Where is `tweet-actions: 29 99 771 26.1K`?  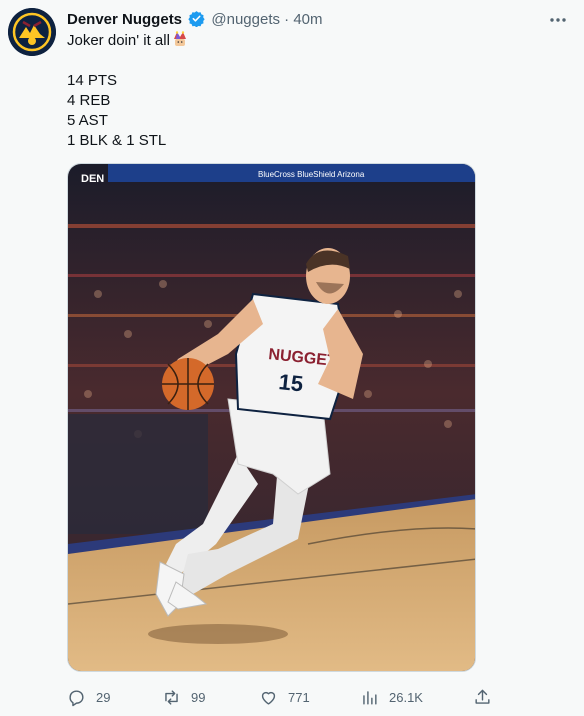
tweet-actions: 29 99 771 26.1K is located at coordinates (282, 697).